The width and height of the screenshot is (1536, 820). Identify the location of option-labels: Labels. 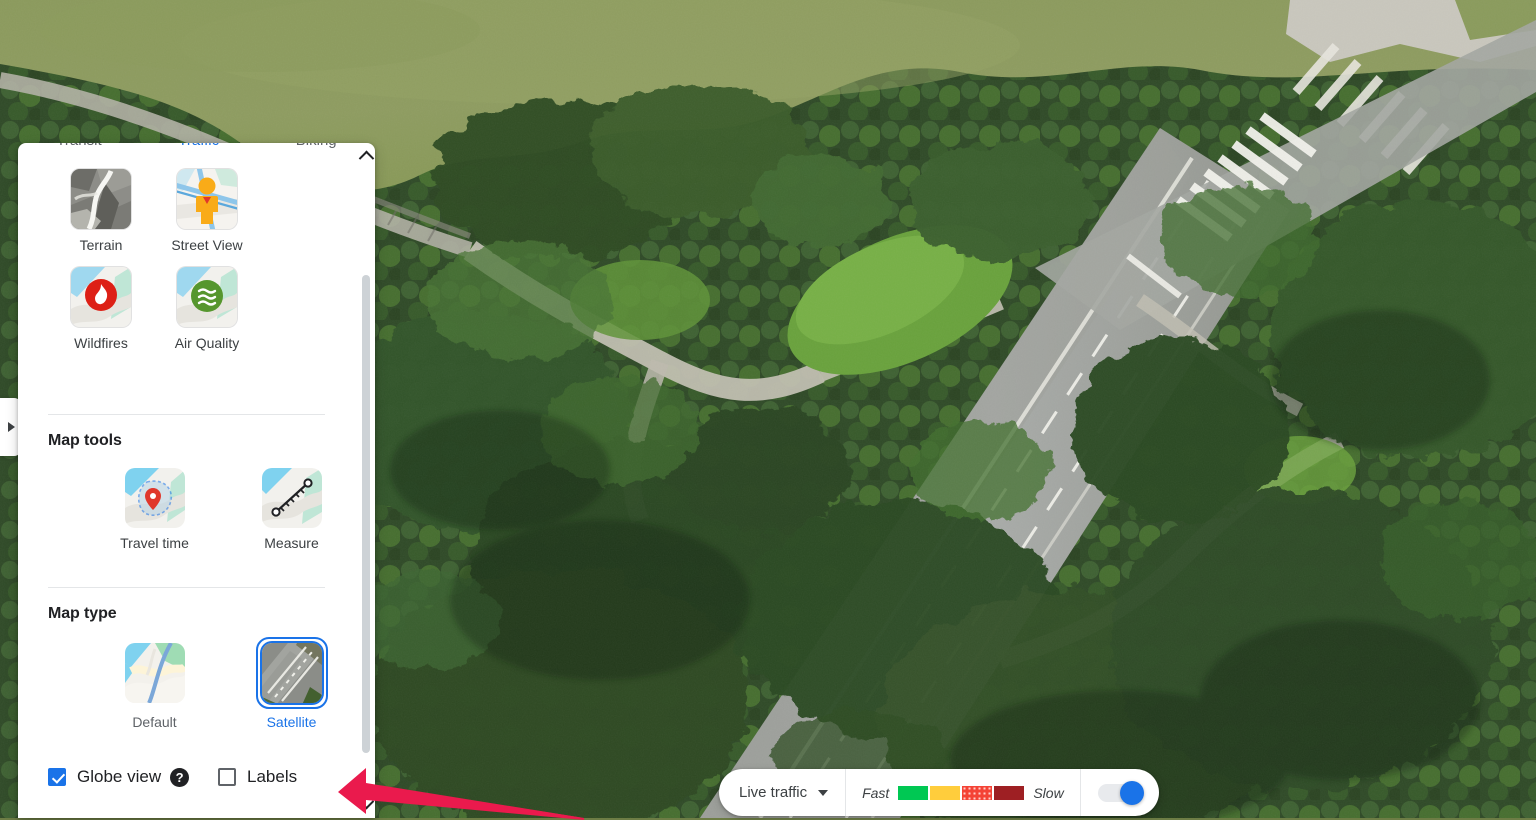
(257, 777).